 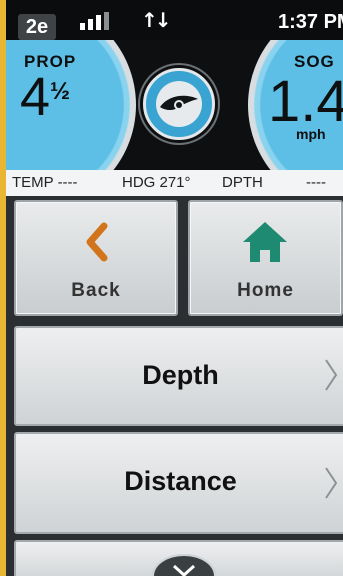 I want to click on info-strip: TEMP ---- HDG 271° DPTH ----, so click(x=174, y=183).